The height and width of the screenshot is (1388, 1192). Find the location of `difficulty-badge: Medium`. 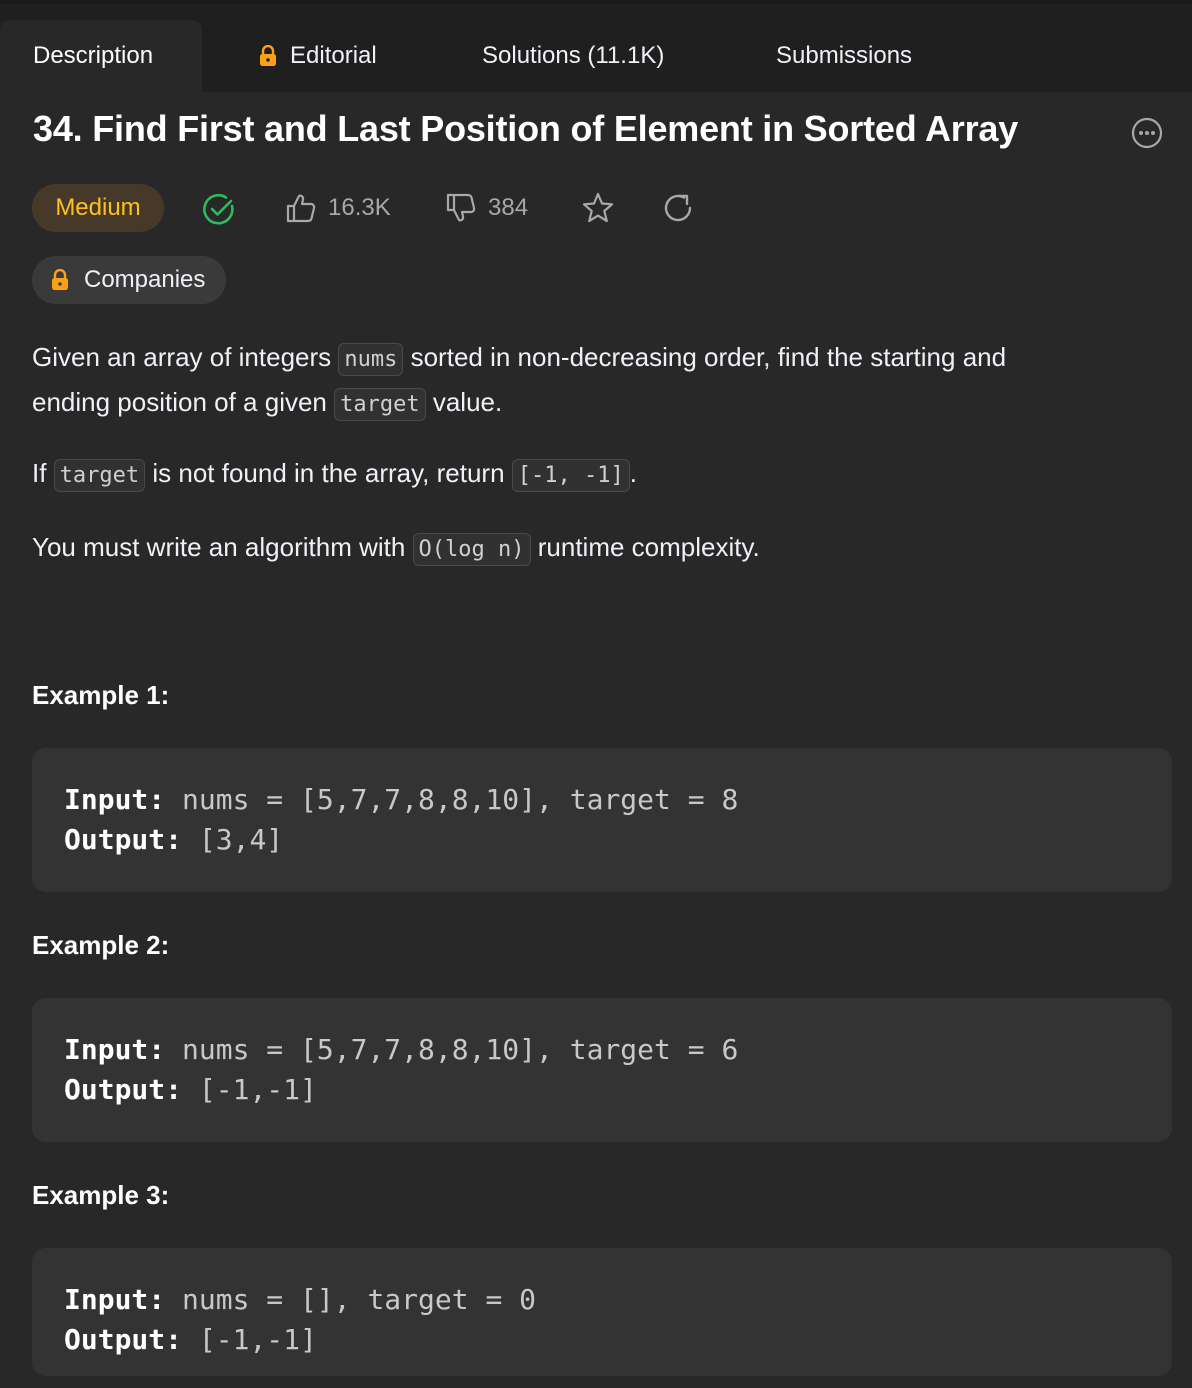

difficulty-badge: Medium is located at coordinates (98, 208).